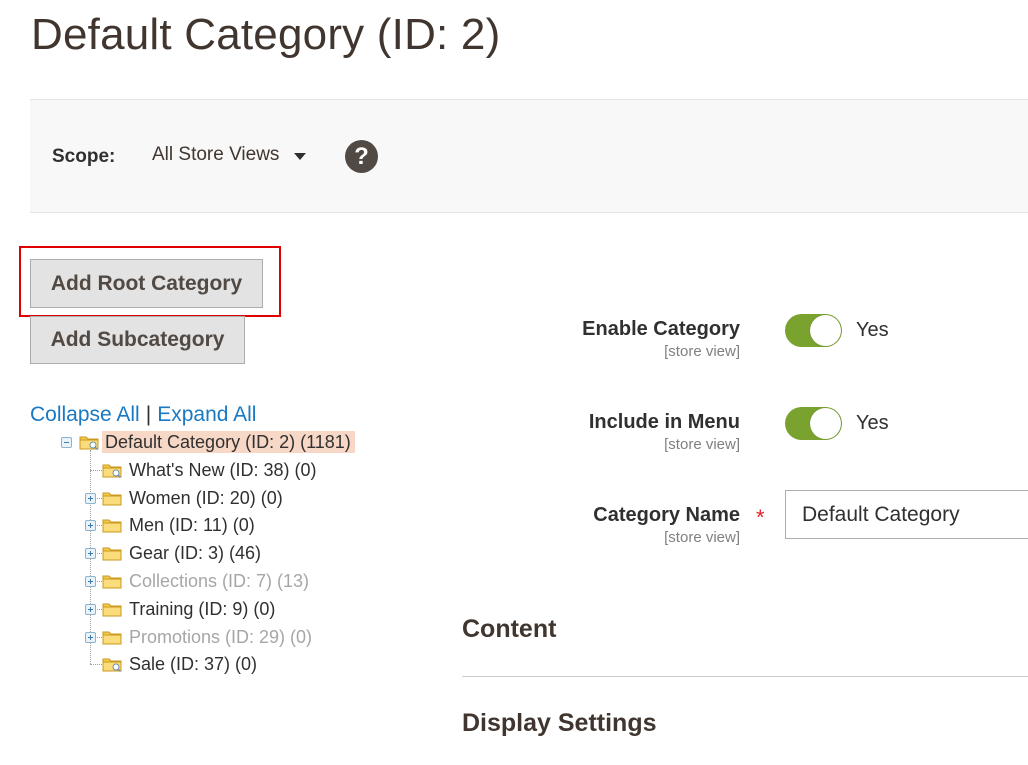 The height and width of the screenshot is (765, 1028). I want to click on tree-node: Sale (ID: 37) (0), so click(193, 664).